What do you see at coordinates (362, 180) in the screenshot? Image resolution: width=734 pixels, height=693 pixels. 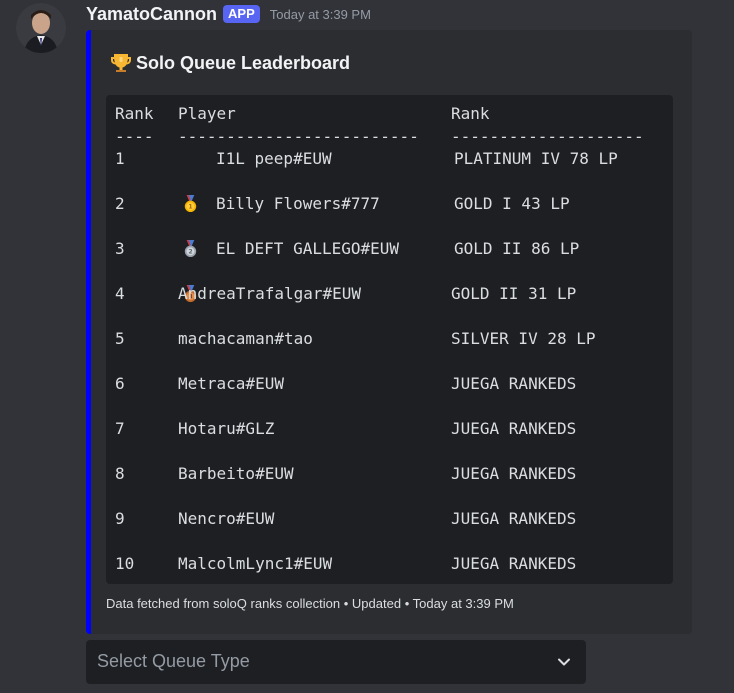 I see `table-row: 1 1 I1L peep#EUW PLATINUM IV 78 LP` at bounding box center [362, 180].